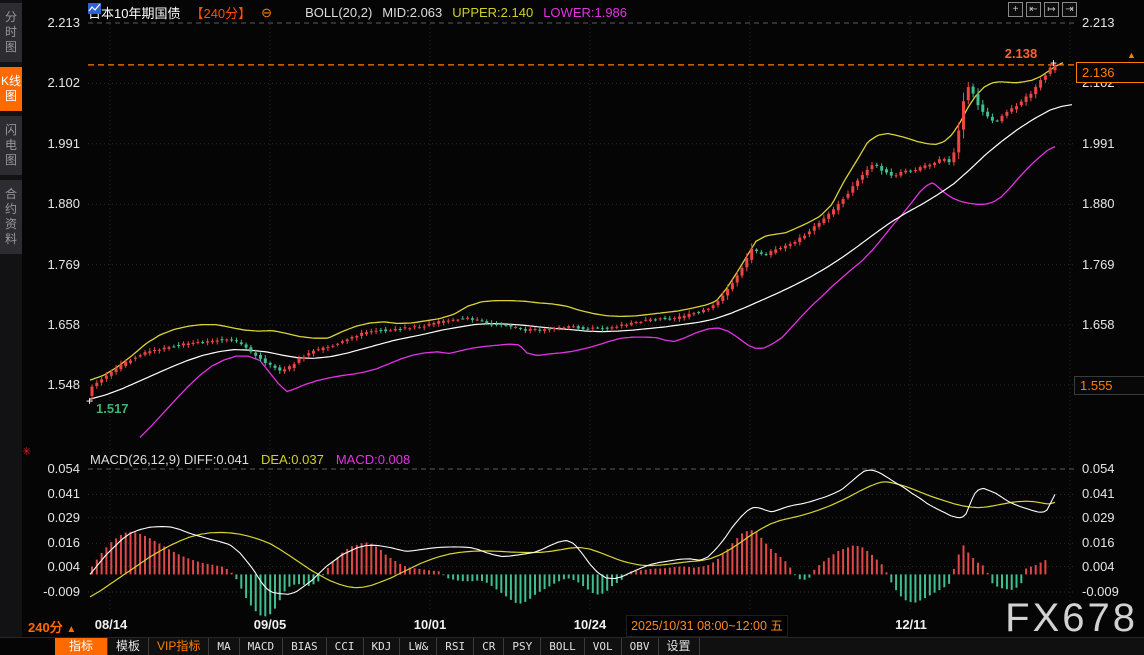 The image size is (1144, 655). What do you see at coordinates (63, 517) in the screenshot?
I see `macd-axis-label: 0.029` at bounding box center [63, 517].